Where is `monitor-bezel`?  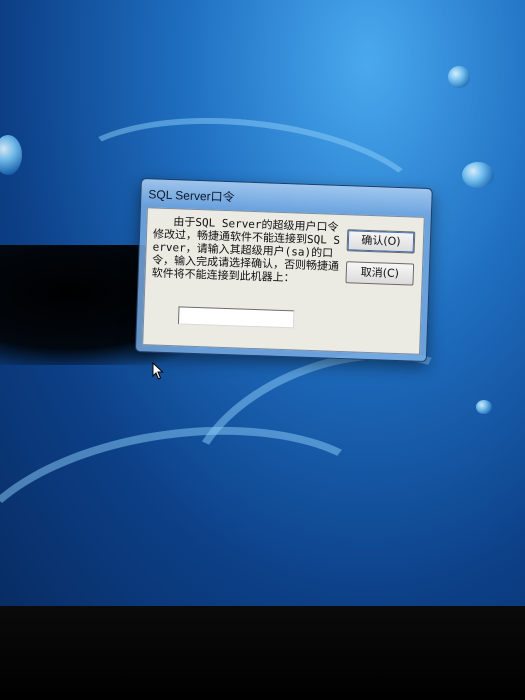
monitor-bezel is located at coordinates (262, 653).